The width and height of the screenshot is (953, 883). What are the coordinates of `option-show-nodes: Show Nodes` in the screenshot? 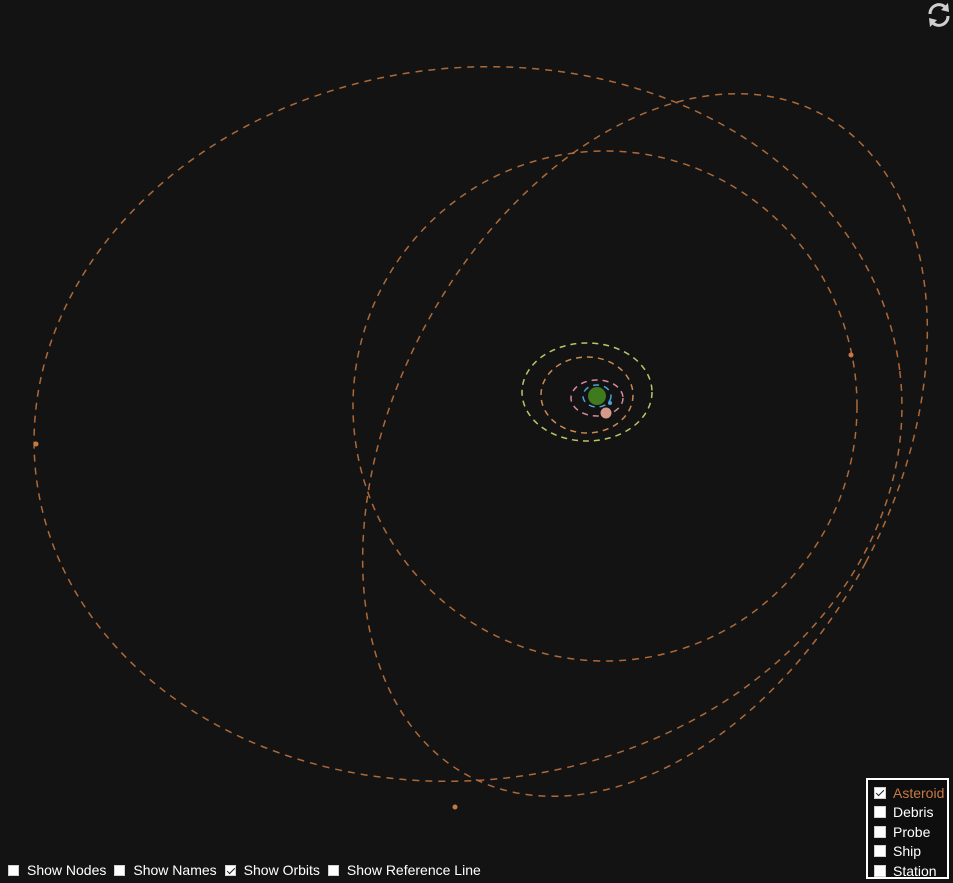 It's located at (57, 870).